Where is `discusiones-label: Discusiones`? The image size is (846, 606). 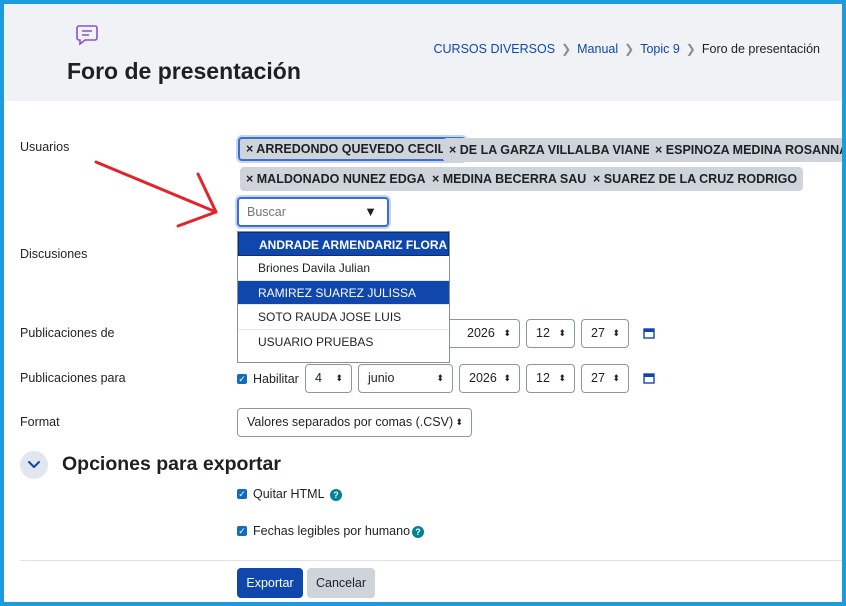
discusiones-label: Discusiones is located at coordinates (54, 254).